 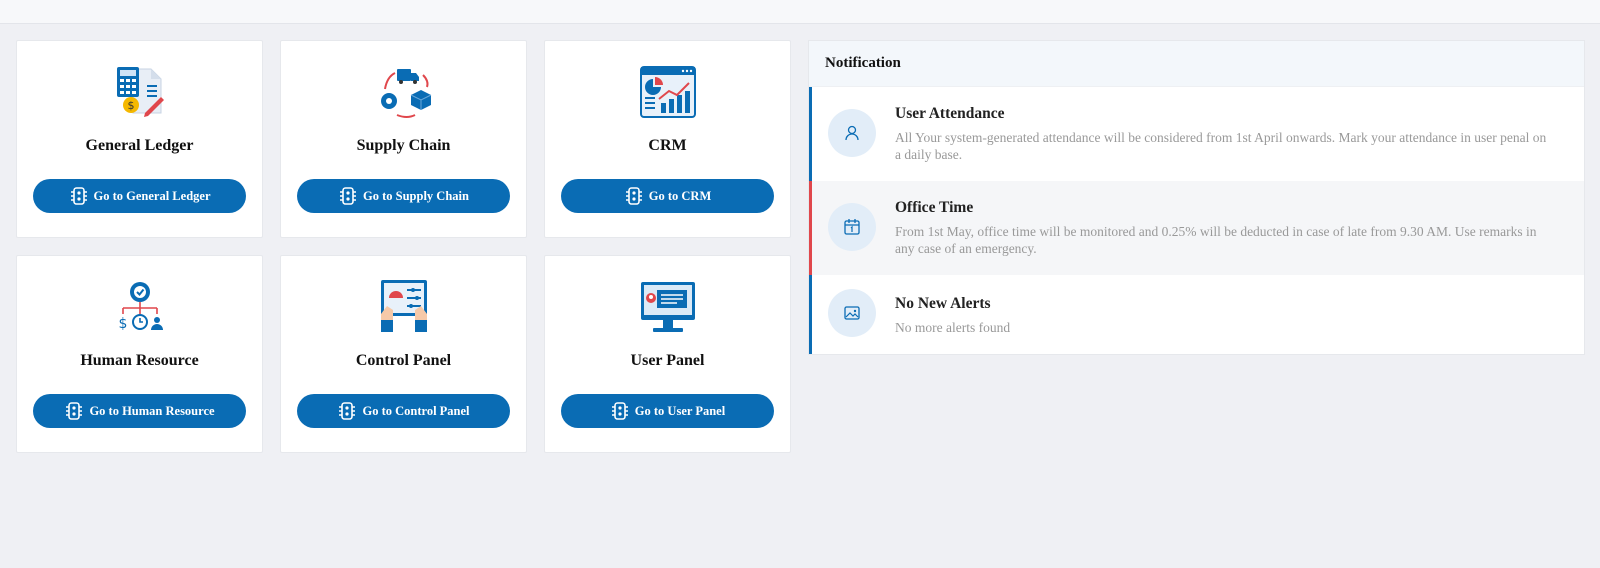 I want to click on module-title: General Ledger, so click(x=139, y=145).